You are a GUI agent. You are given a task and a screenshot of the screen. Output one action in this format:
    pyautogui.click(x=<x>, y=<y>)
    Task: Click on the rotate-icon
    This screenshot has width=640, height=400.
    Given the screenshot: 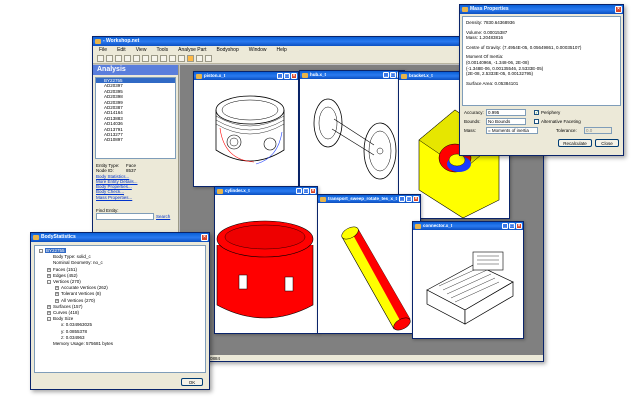 What is the action you would take?
    pyautogui.click(x=154, y=58)
    